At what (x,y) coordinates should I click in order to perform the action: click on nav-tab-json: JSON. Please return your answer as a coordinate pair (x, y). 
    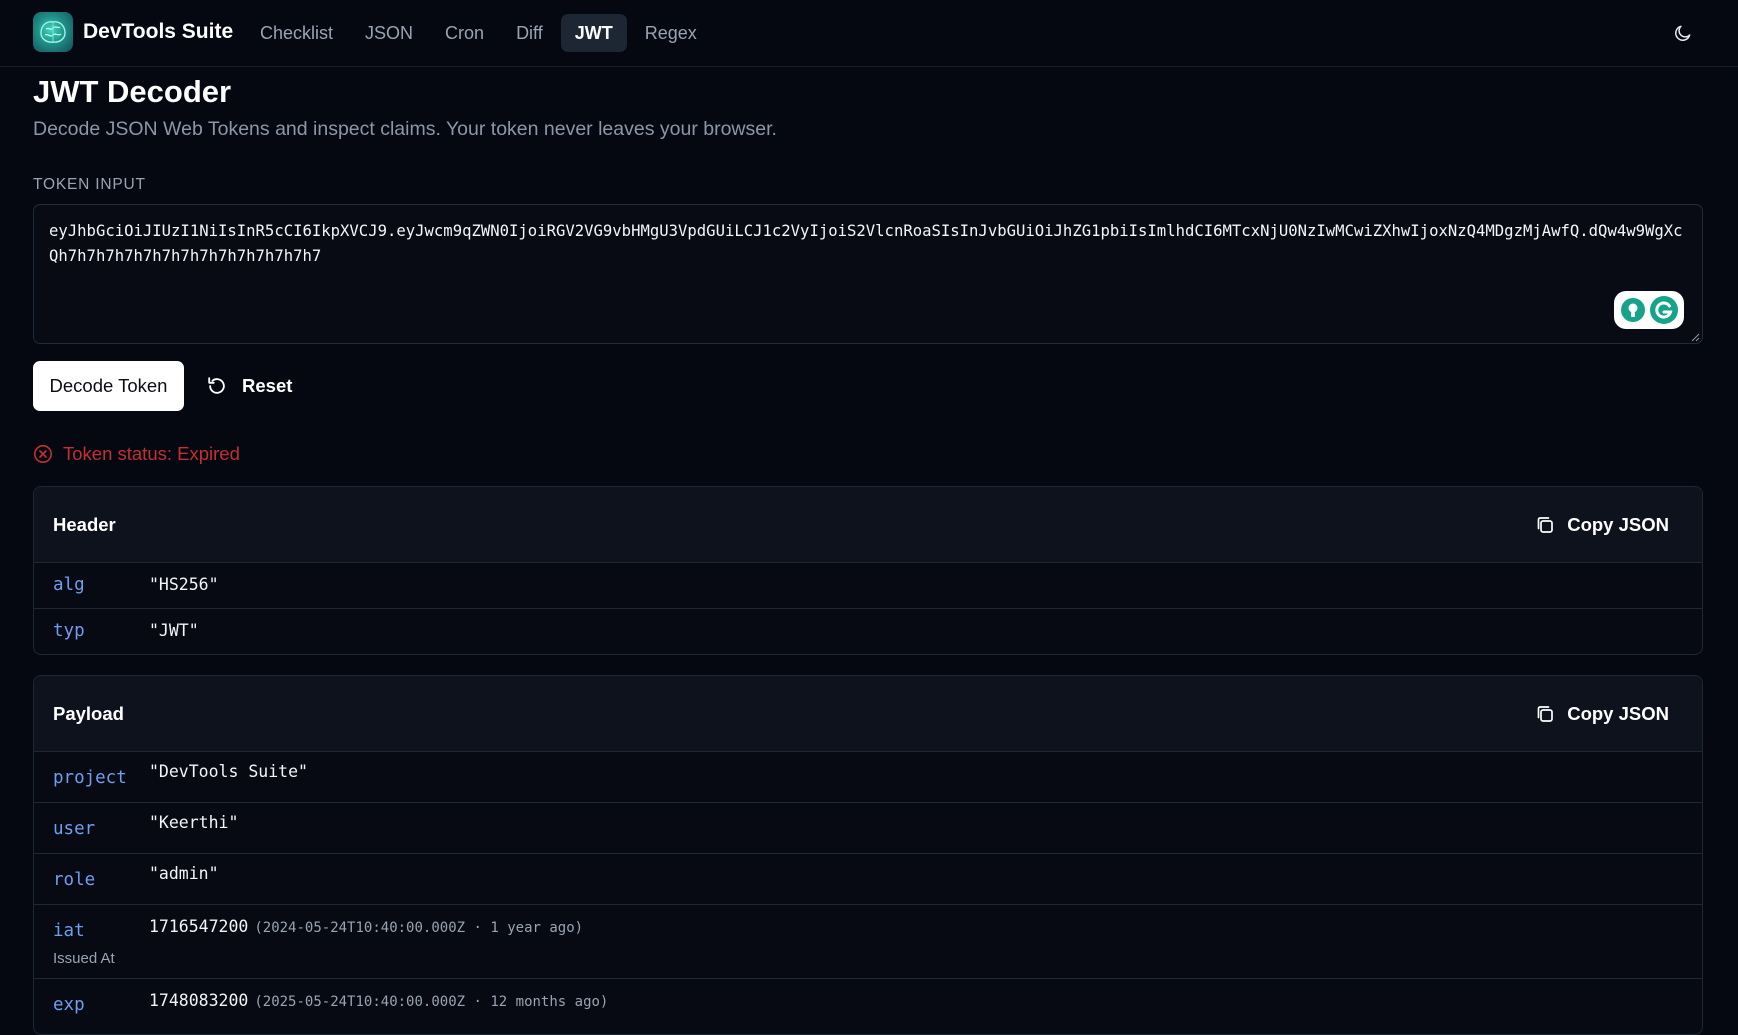
    Looking at the image, I should click on (389, 33).